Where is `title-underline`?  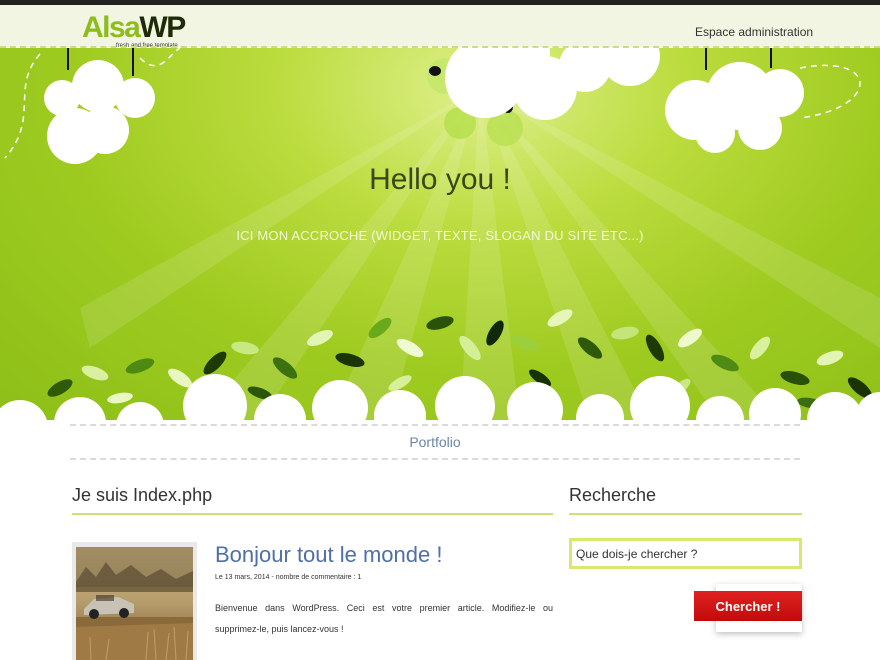
title-underline is located at coordinates (312, 514).